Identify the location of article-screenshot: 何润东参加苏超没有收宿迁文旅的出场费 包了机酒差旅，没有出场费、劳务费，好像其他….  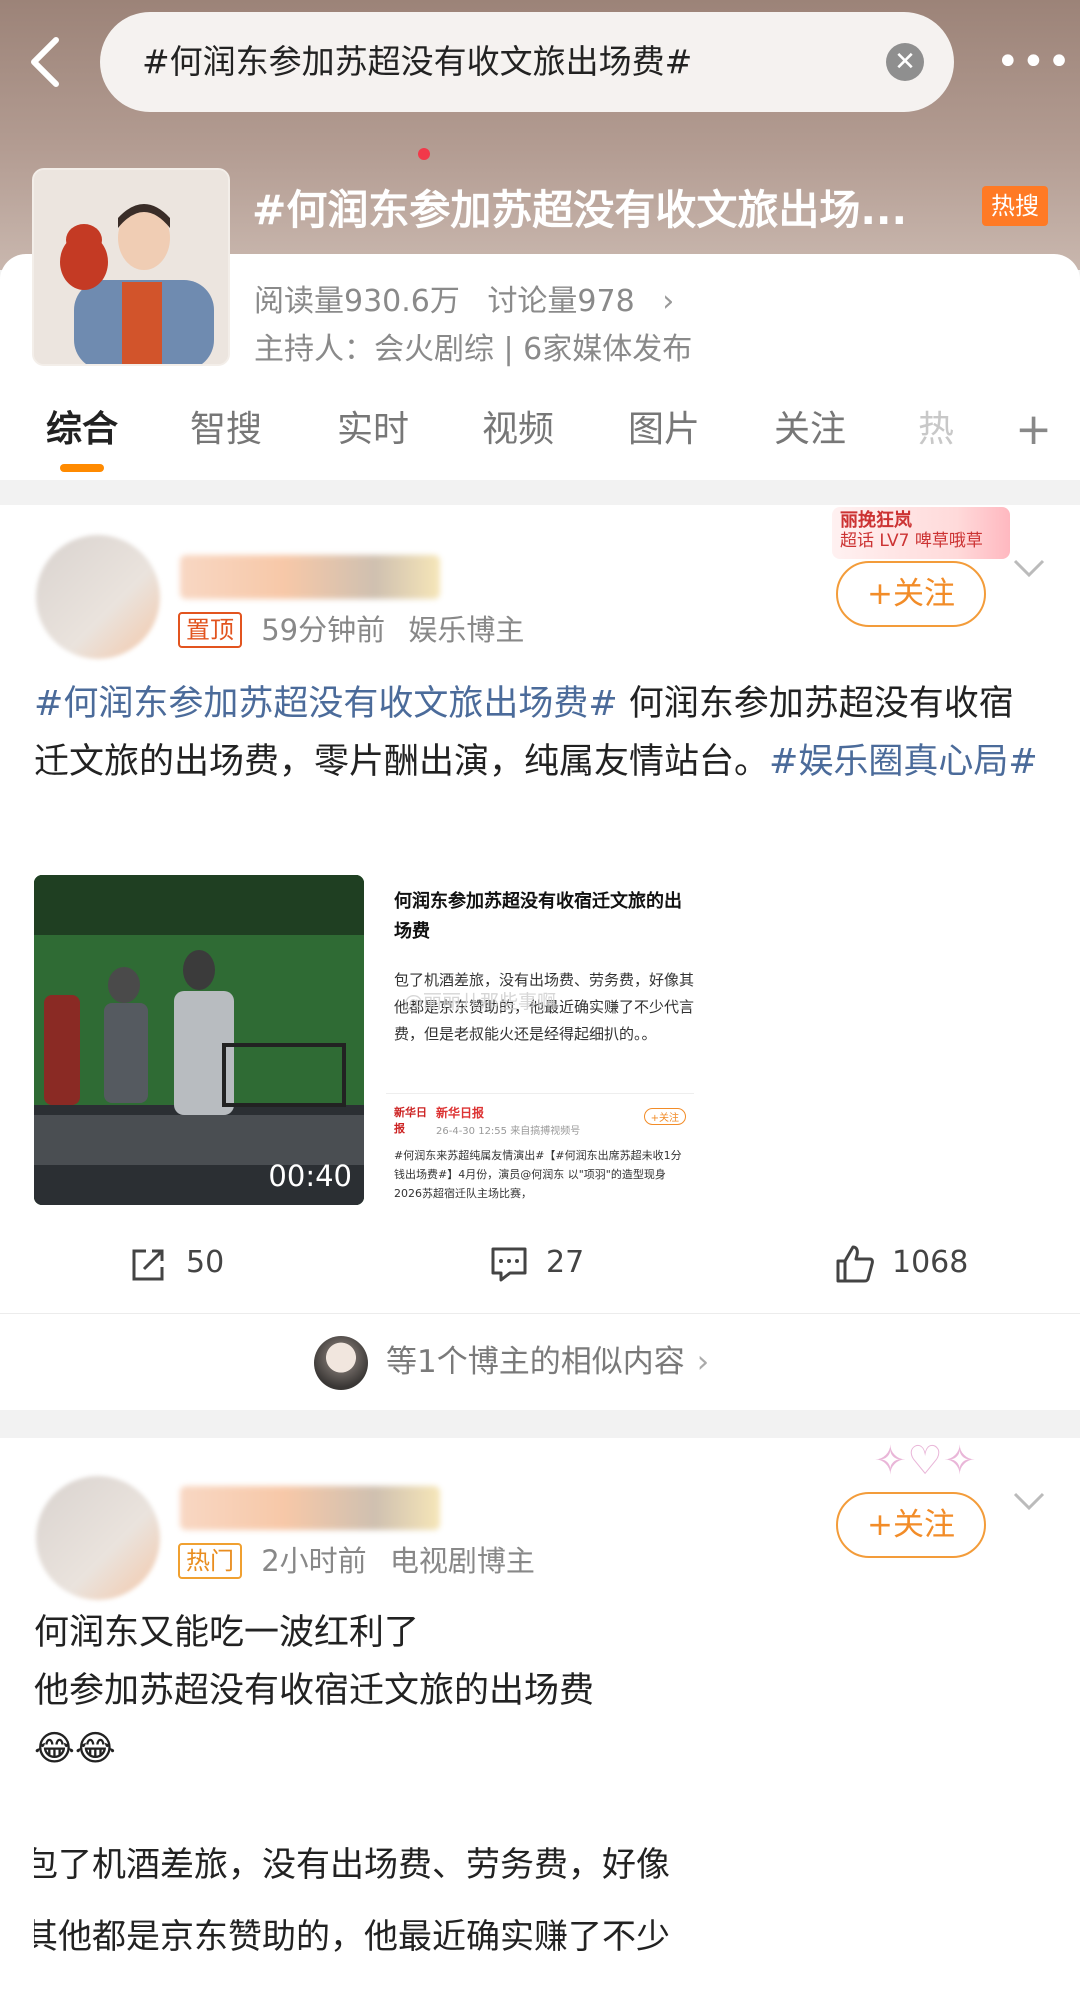
(537, 1040).